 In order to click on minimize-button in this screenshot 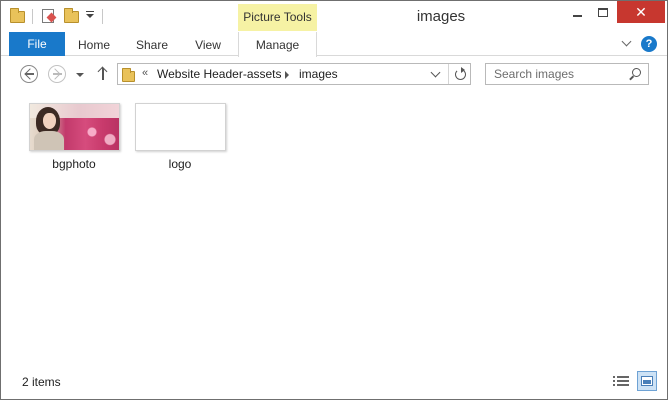, I will do `click(577, 13)`.